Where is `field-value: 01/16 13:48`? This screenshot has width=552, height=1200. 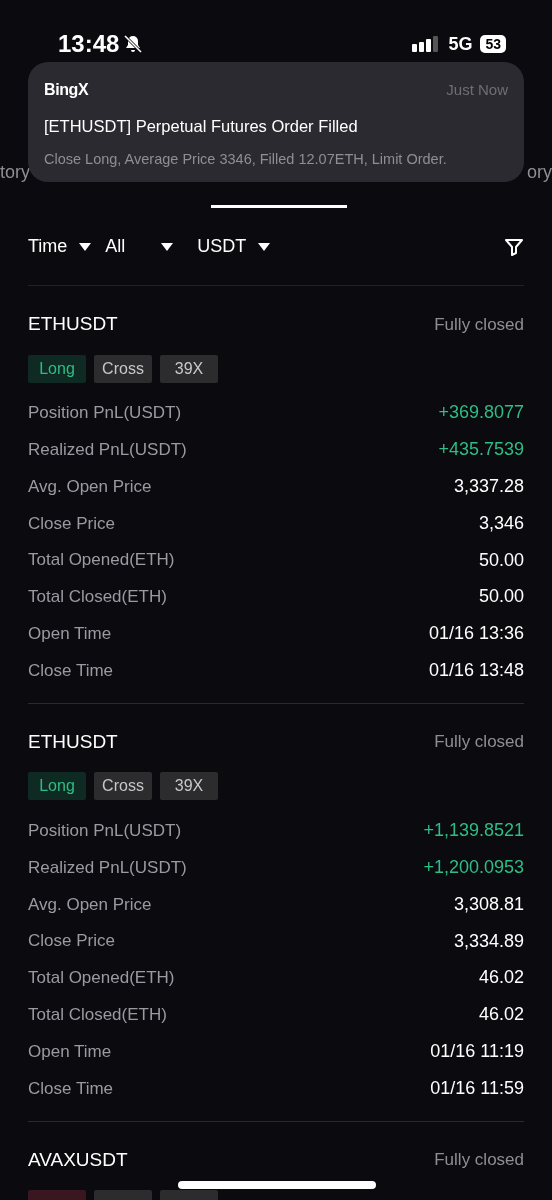 field-value: 01/16 13:48 is located at coordinates (476, 670).